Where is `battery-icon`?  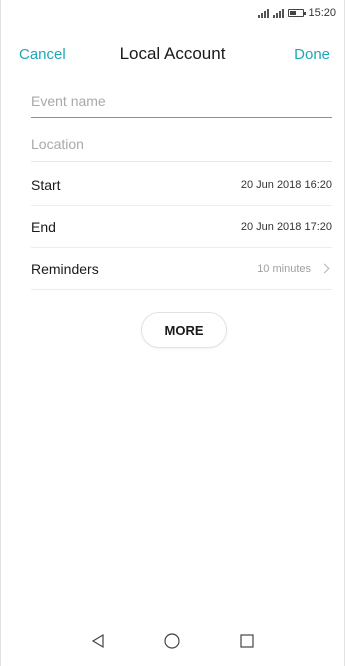 battery-icon is located at coordinates (297, 13).